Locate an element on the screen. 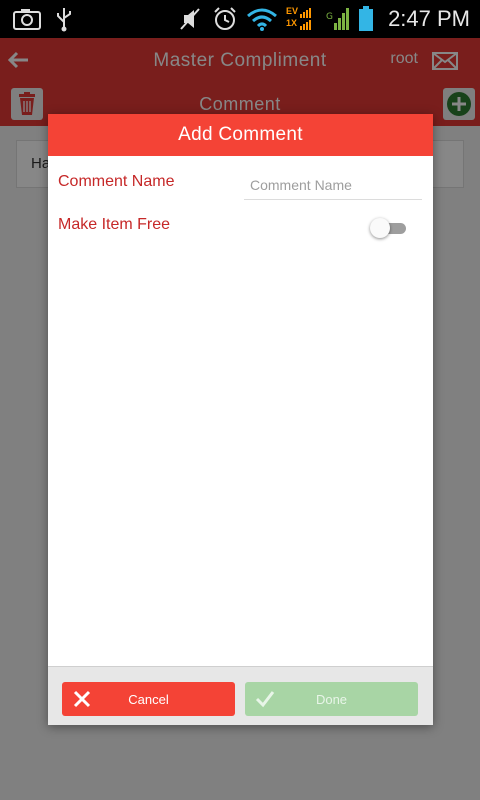  done-button: Done is located at coordinates (331, 699).